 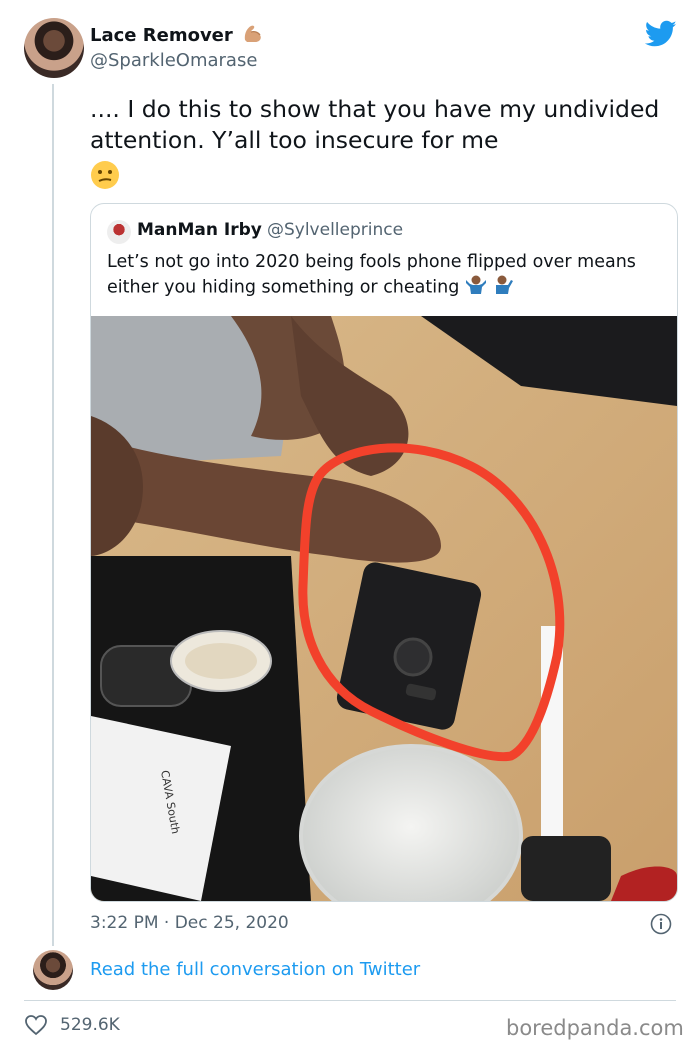 I want to click on heart-icon, so click(x=36, y=1025).